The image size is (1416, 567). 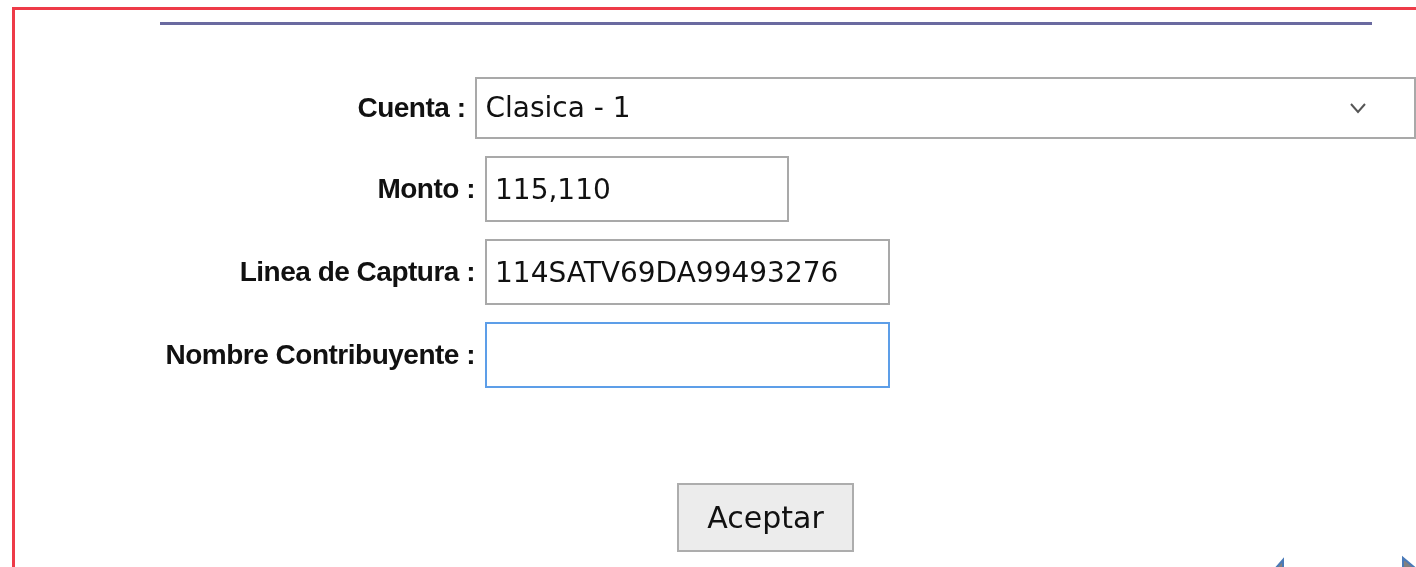 What do you see at coordinates (687, 355) in the screenshot?
I see `input-field` at bounding box center [687, 355].